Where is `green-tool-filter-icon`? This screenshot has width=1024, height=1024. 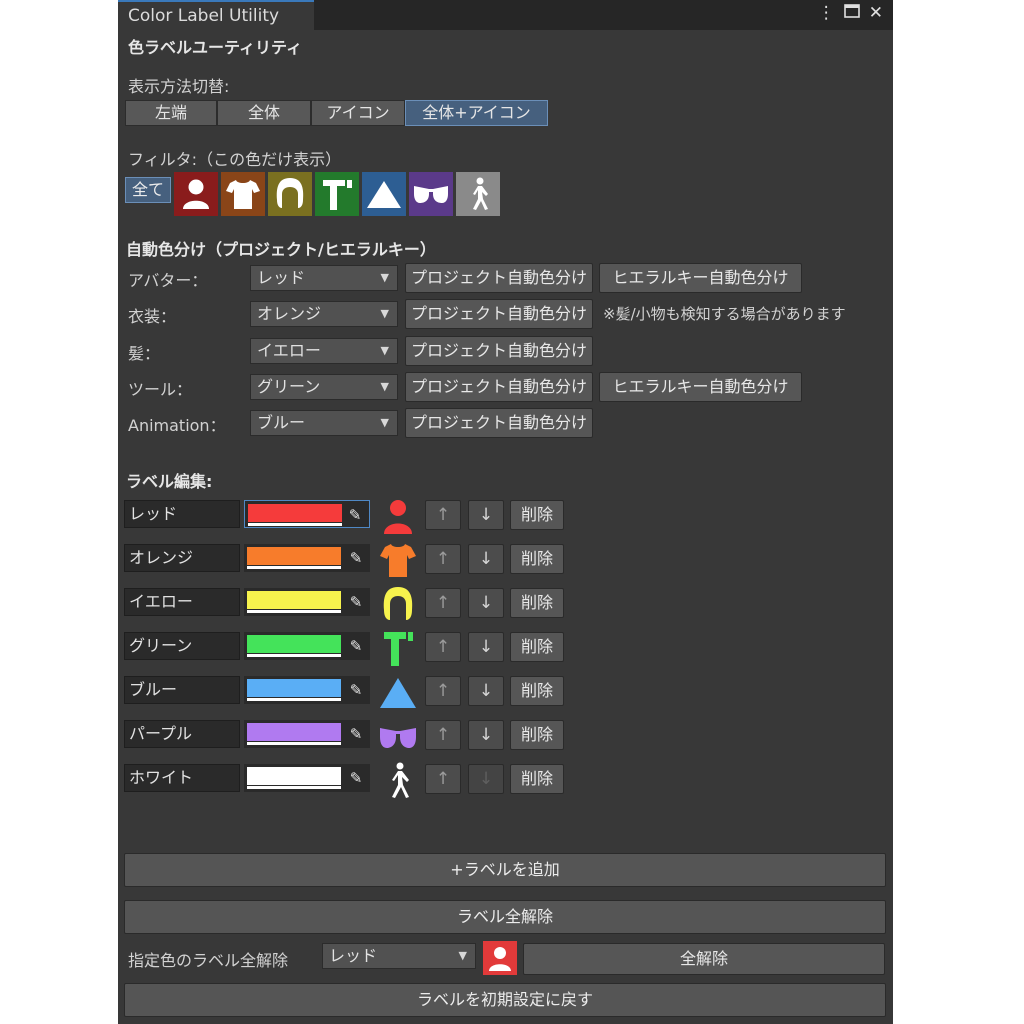
green-tool-filter-icon is located at coordinates (337, 194).